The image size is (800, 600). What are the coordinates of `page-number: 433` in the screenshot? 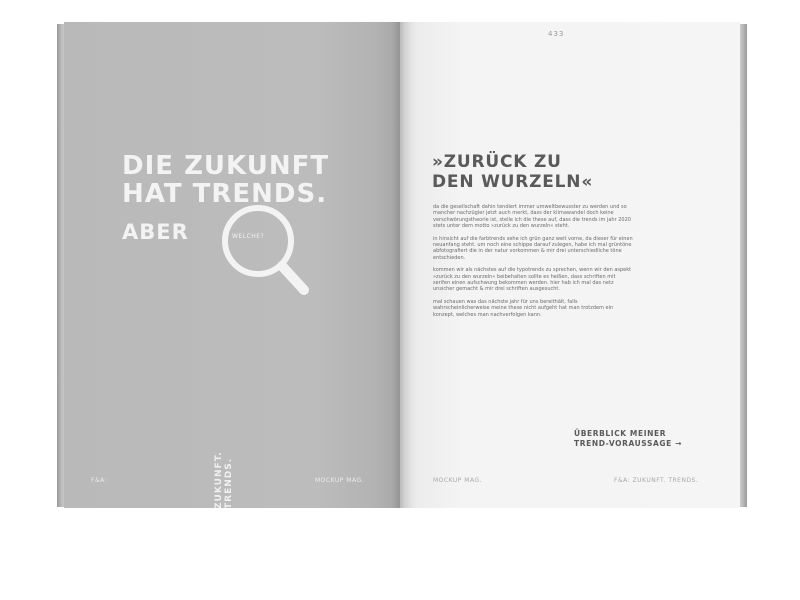 It's located at (556, 34).